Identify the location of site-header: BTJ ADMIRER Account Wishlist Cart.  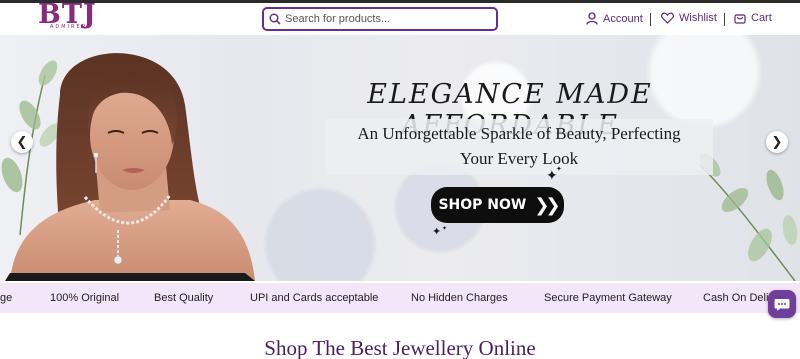
(400, 18).